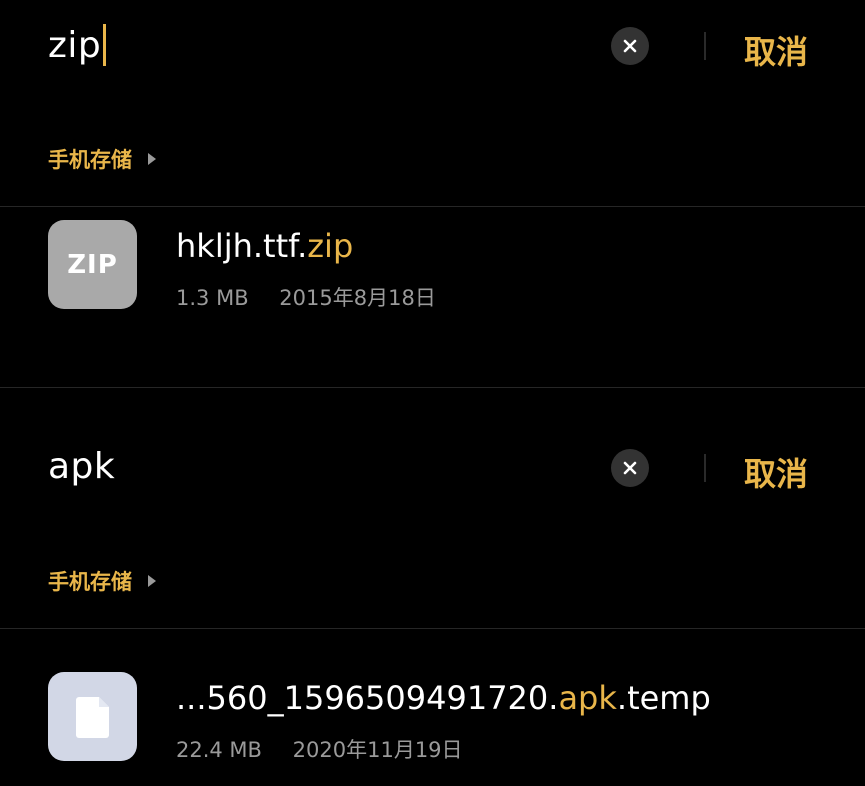  I want to click on file-meta: 22.4 MB 2020年11月19日, so click(319, 749).